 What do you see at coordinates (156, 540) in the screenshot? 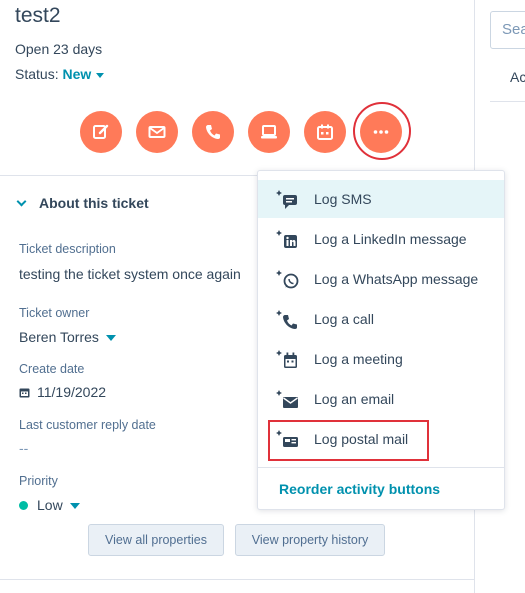
I see `view-all-properties-button: View all properties` at bounding box center [156, 540].